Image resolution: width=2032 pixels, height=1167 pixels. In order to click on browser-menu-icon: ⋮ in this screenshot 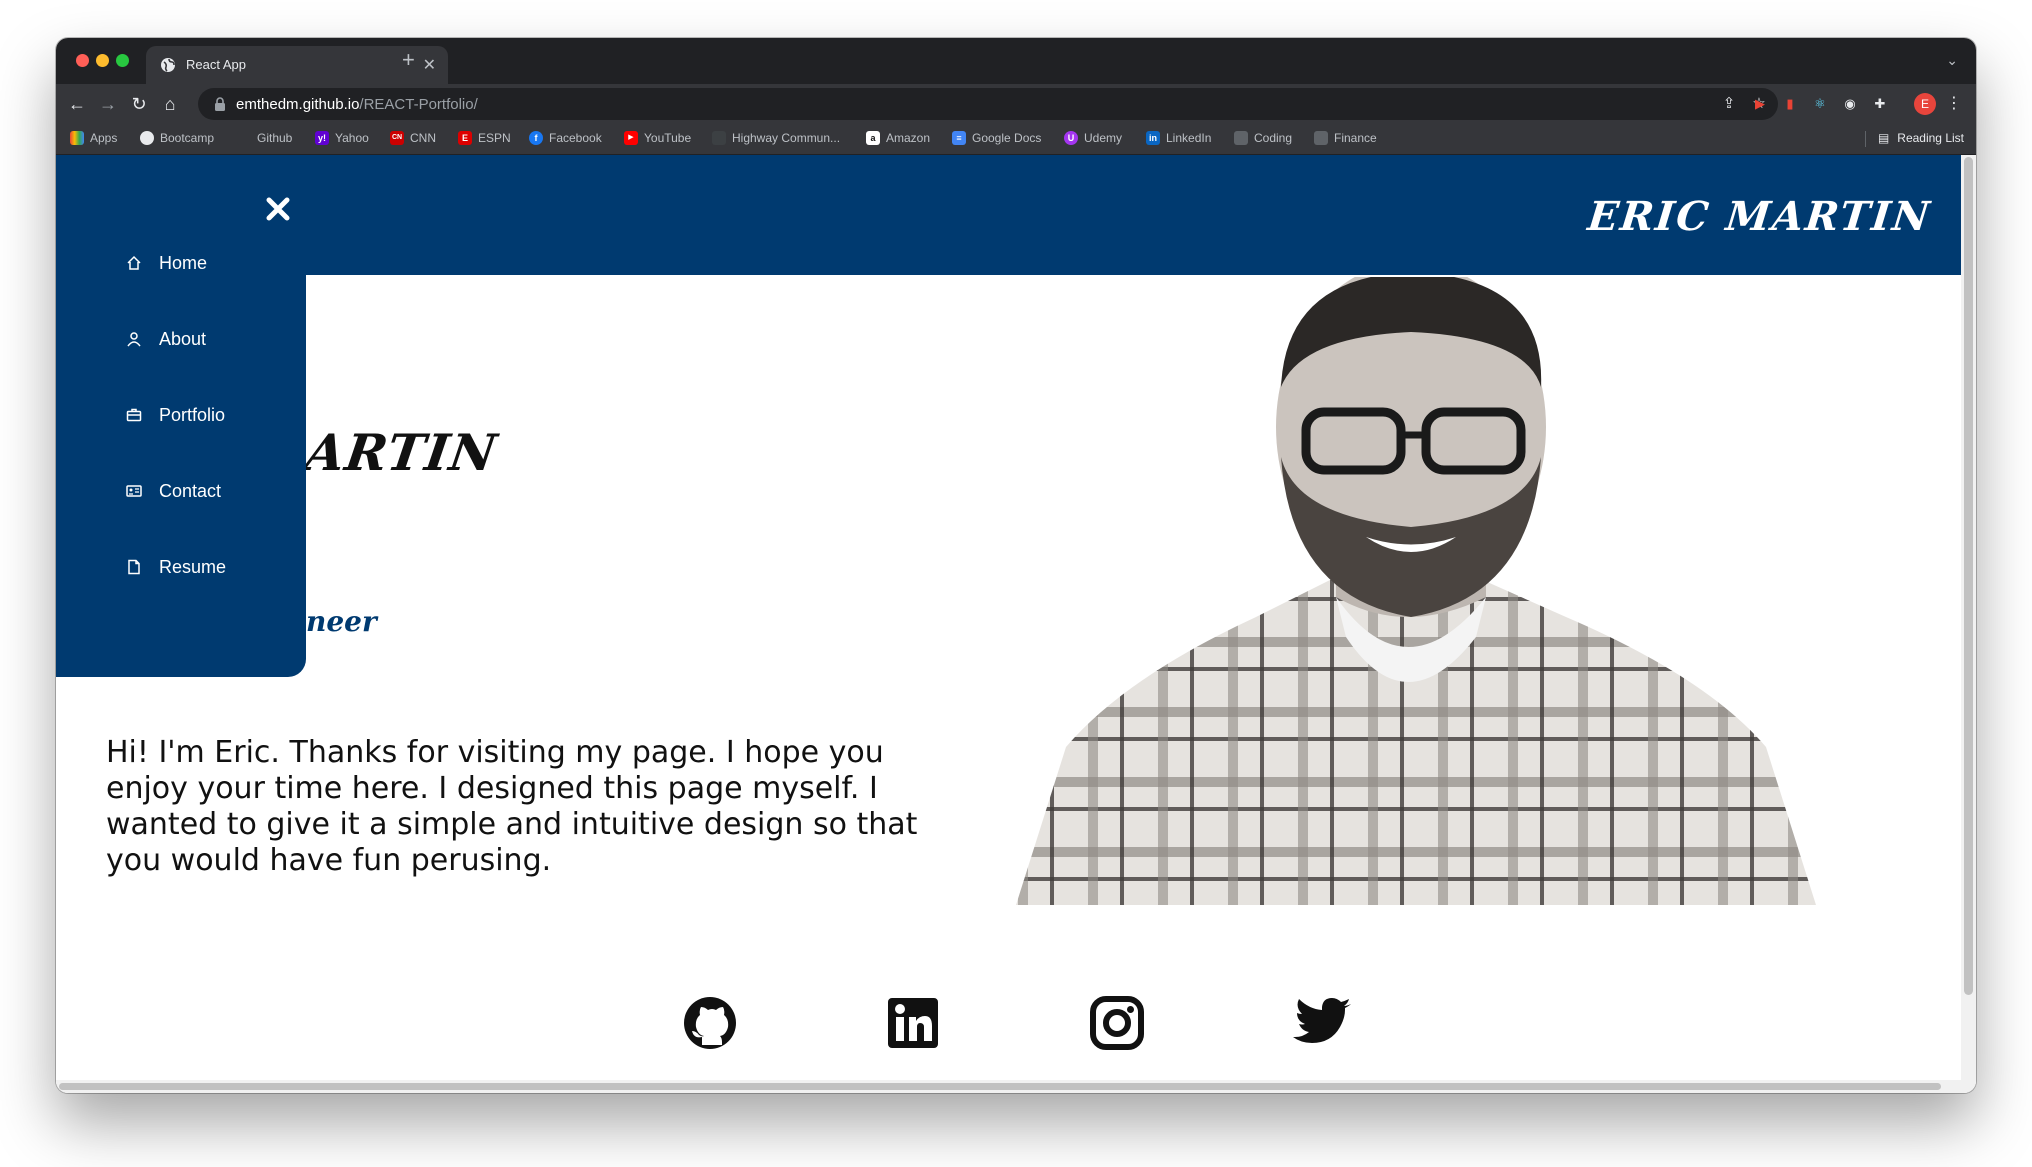, I will do `click(1954, 104)`.